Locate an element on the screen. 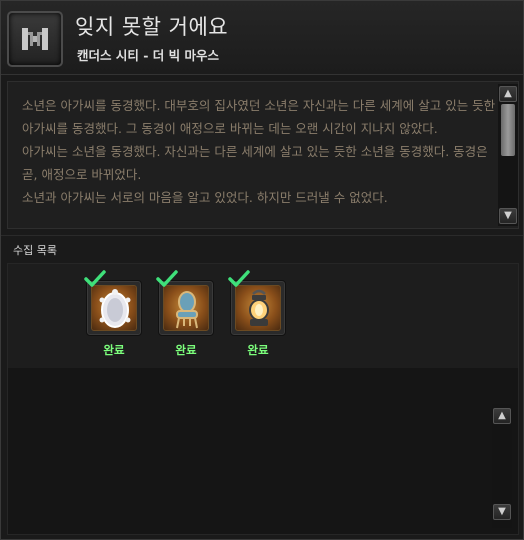 The image size is (524, 540). reward-scrollbar: ▲ ▼ is located at coordinates (502, 466).